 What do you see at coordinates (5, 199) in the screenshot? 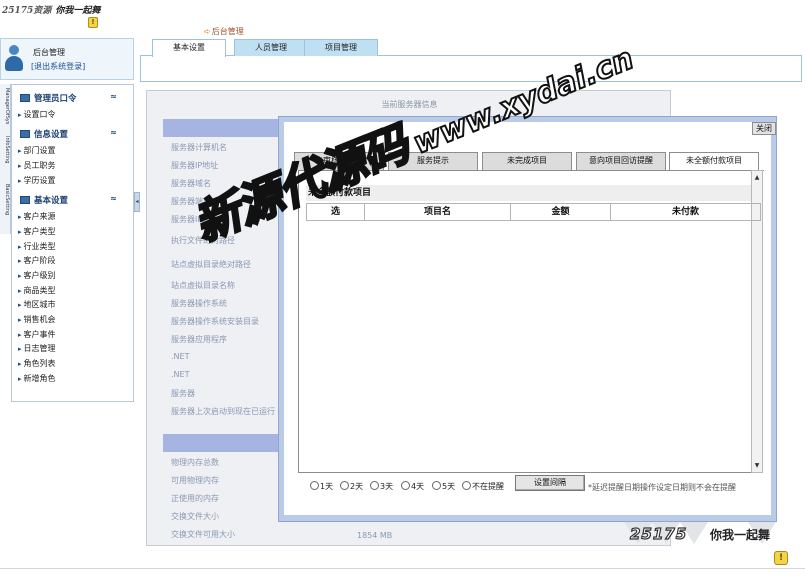
I see `side-tab-basic: BasicSetting` at bounding box center [5, 199].